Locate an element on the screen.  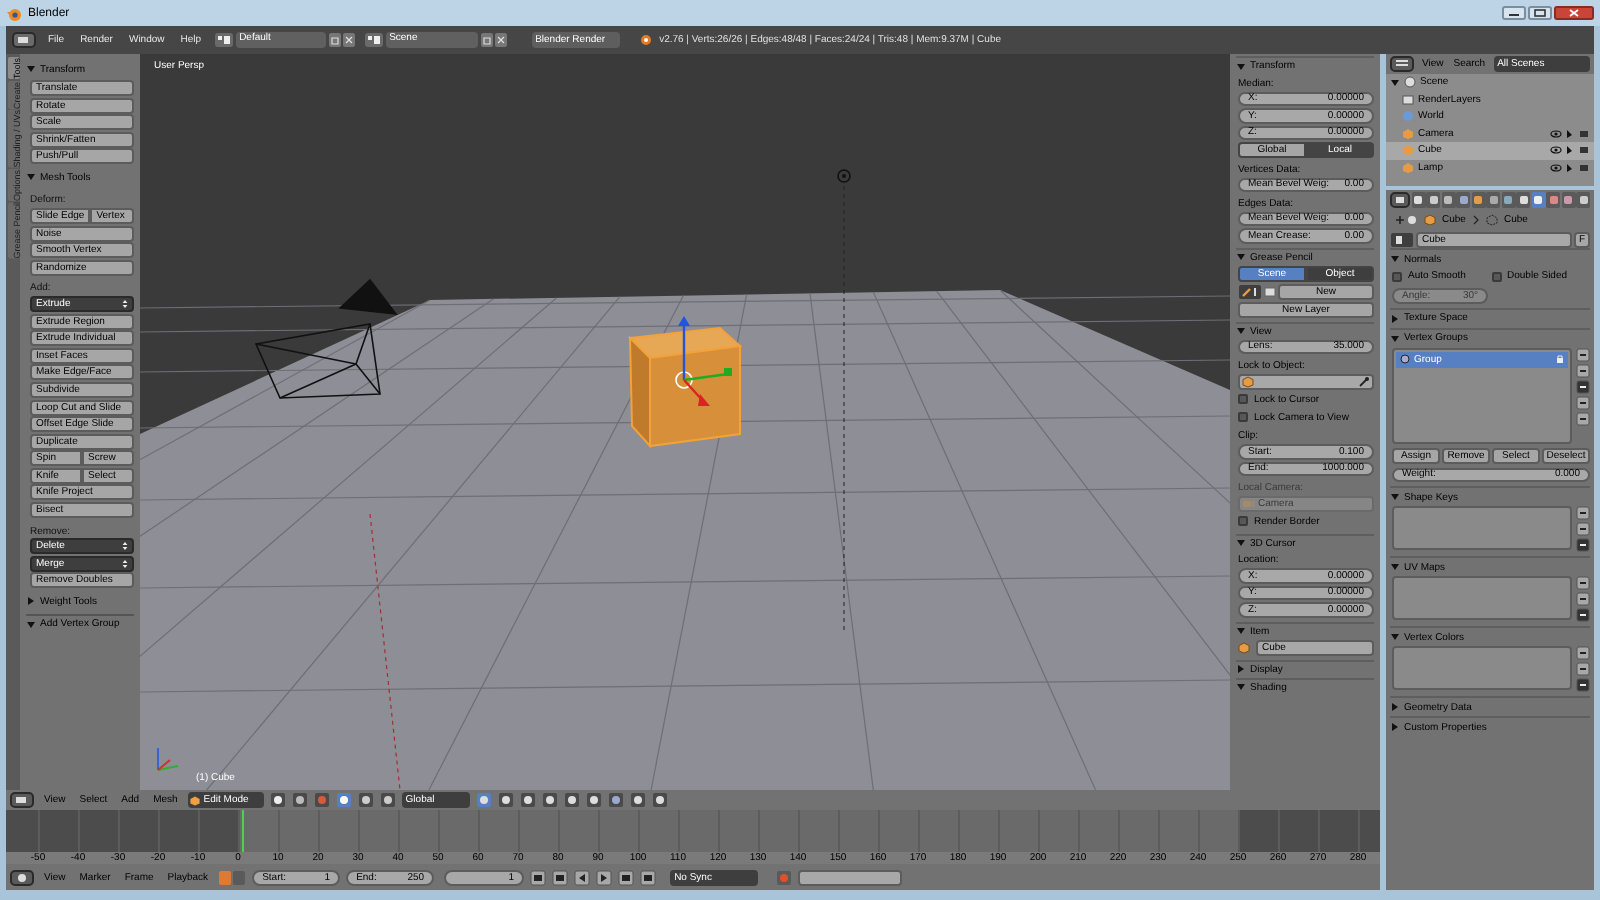
camera-icon is located at coordinates (1248, 503).